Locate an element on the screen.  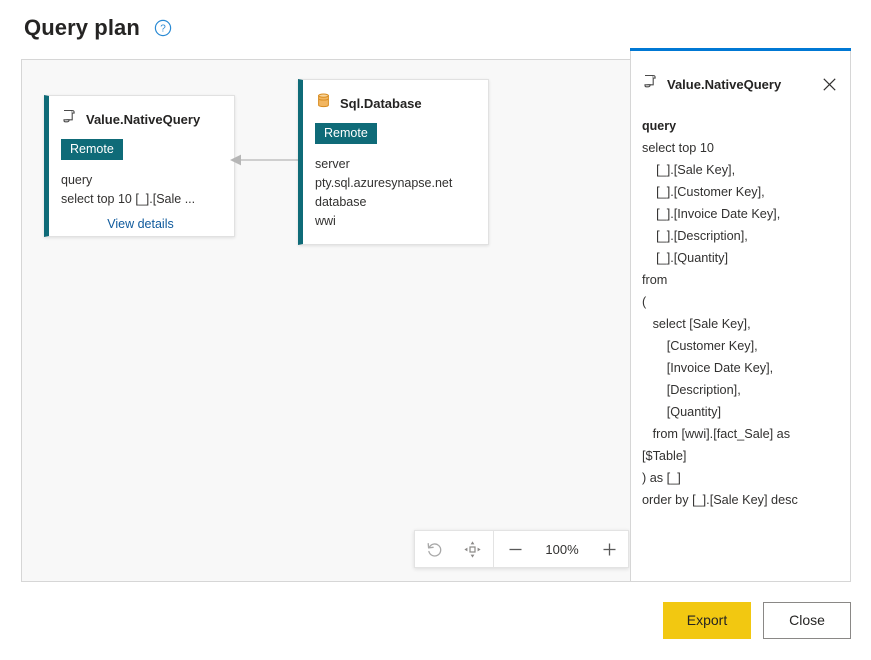
side-panel-title: Value.NativeQuery is located at coordinates (724, 84).